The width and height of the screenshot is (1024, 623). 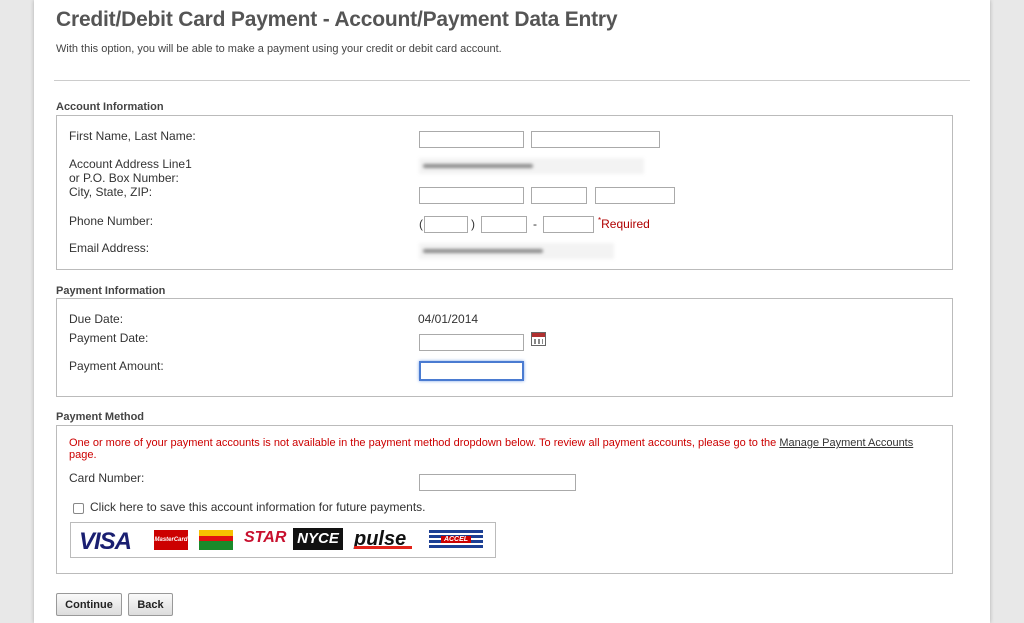 I want to click on phone-area-code-input, so click(x=446, y=224).